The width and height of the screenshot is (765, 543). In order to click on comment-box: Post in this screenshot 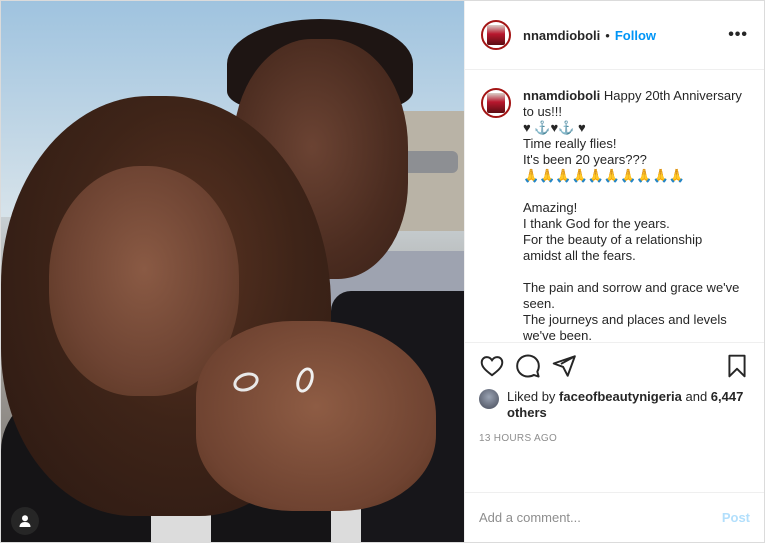, I will do `click(614, 517)`.